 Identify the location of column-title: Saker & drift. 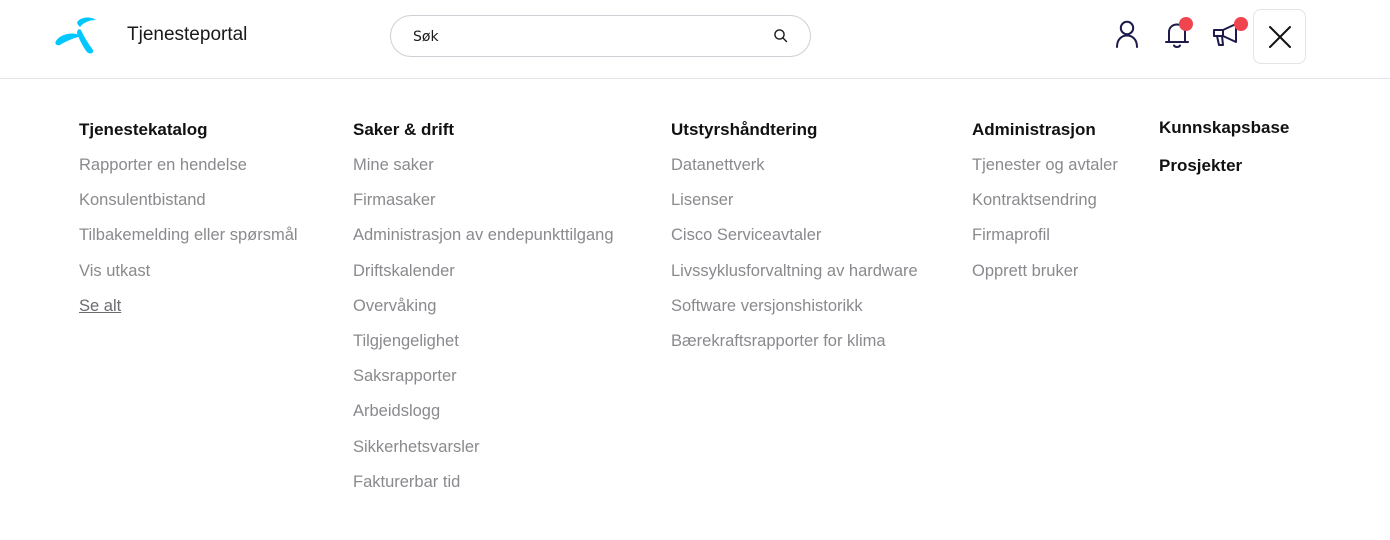
(404, 129).